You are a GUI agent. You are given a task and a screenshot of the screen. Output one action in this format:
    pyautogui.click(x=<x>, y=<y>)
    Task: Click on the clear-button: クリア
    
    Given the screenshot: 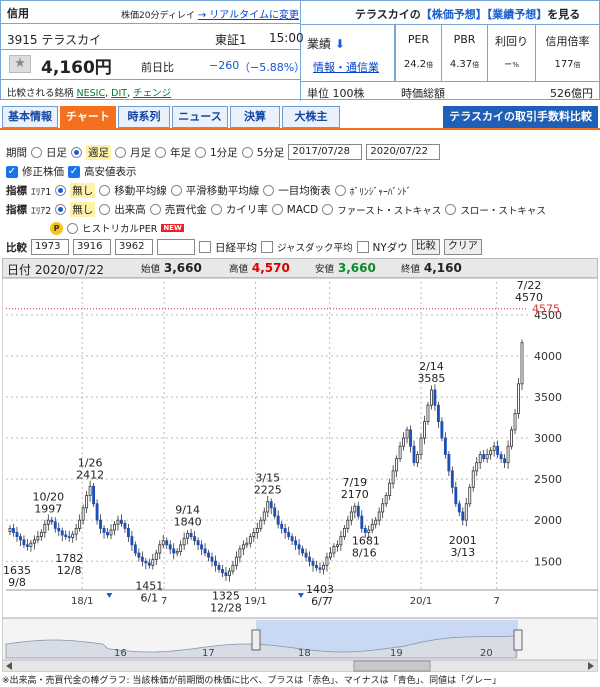 What is the action you would take?
    pyautogui.click(x=462, y=247)
    